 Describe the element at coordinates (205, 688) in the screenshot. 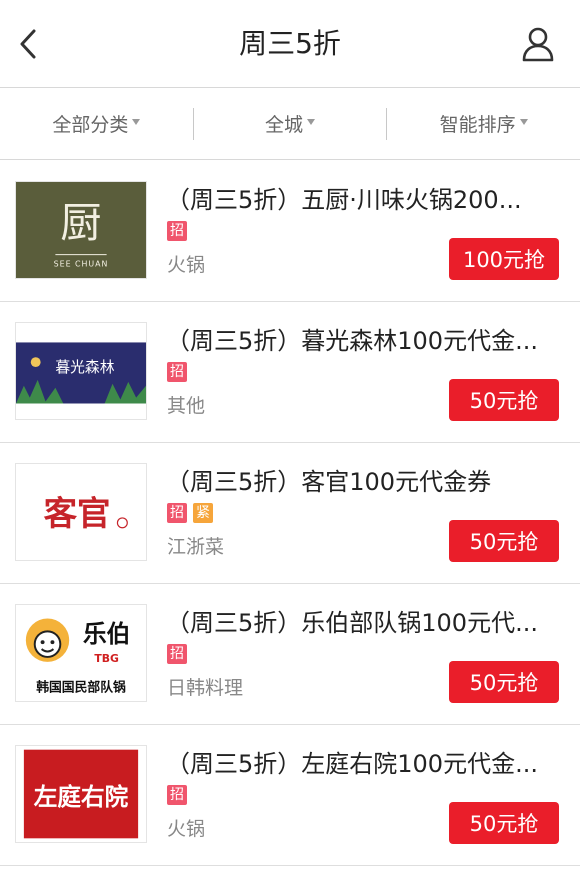

I see `category-label: 日韩料理` at that location.